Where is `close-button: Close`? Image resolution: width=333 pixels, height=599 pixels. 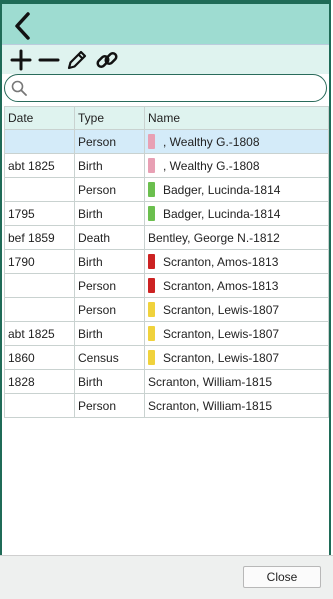
close-button: Close is located at coordinates (282, 577).